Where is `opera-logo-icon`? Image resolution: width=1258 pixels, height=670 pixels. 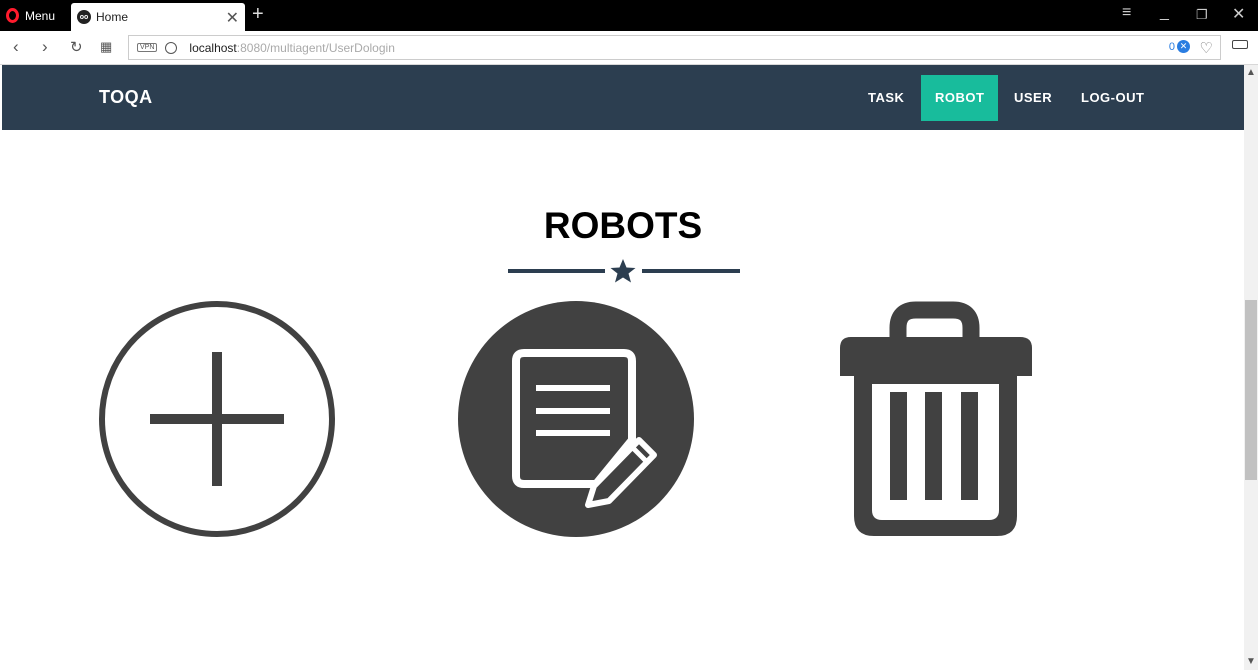 opera-logo-icon is located at coordinates (12, 15).